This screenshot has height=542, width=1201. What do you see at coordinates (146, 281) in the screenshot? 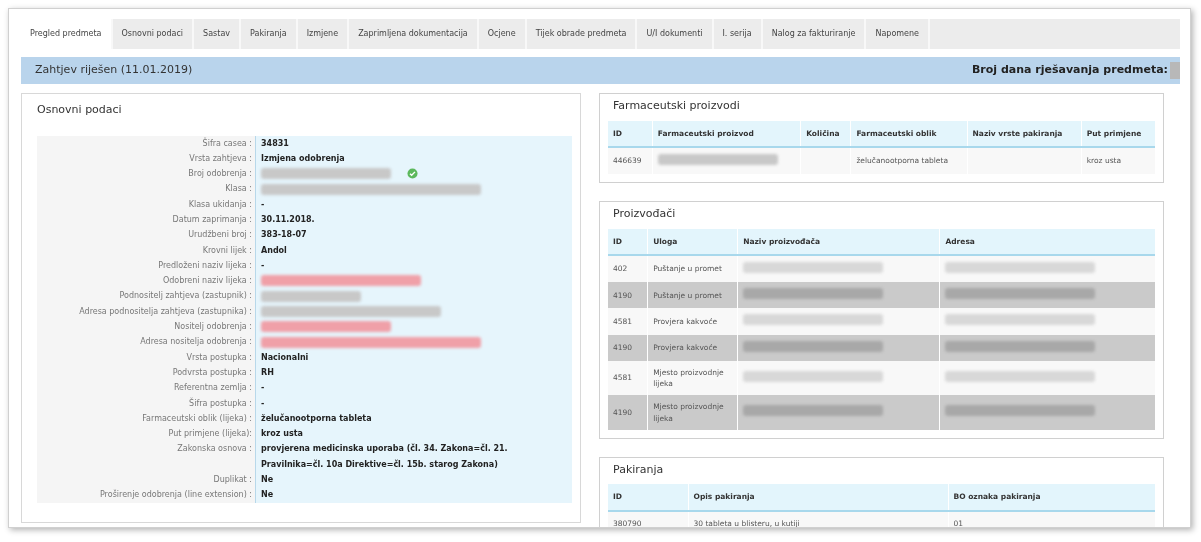
I see `field-label: Odobreni naziv lijeka :` at bounding box center [146, 281].